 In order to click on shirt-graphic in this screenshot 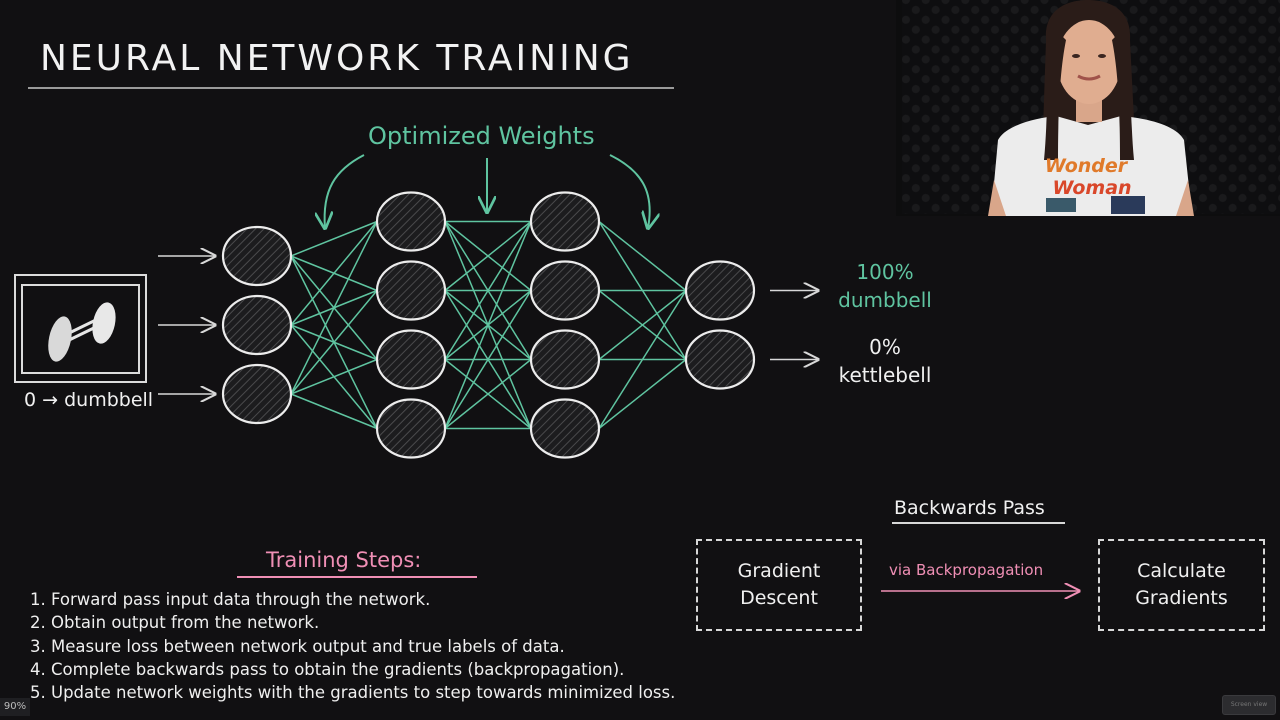, I will do `click(1061, 205)`.